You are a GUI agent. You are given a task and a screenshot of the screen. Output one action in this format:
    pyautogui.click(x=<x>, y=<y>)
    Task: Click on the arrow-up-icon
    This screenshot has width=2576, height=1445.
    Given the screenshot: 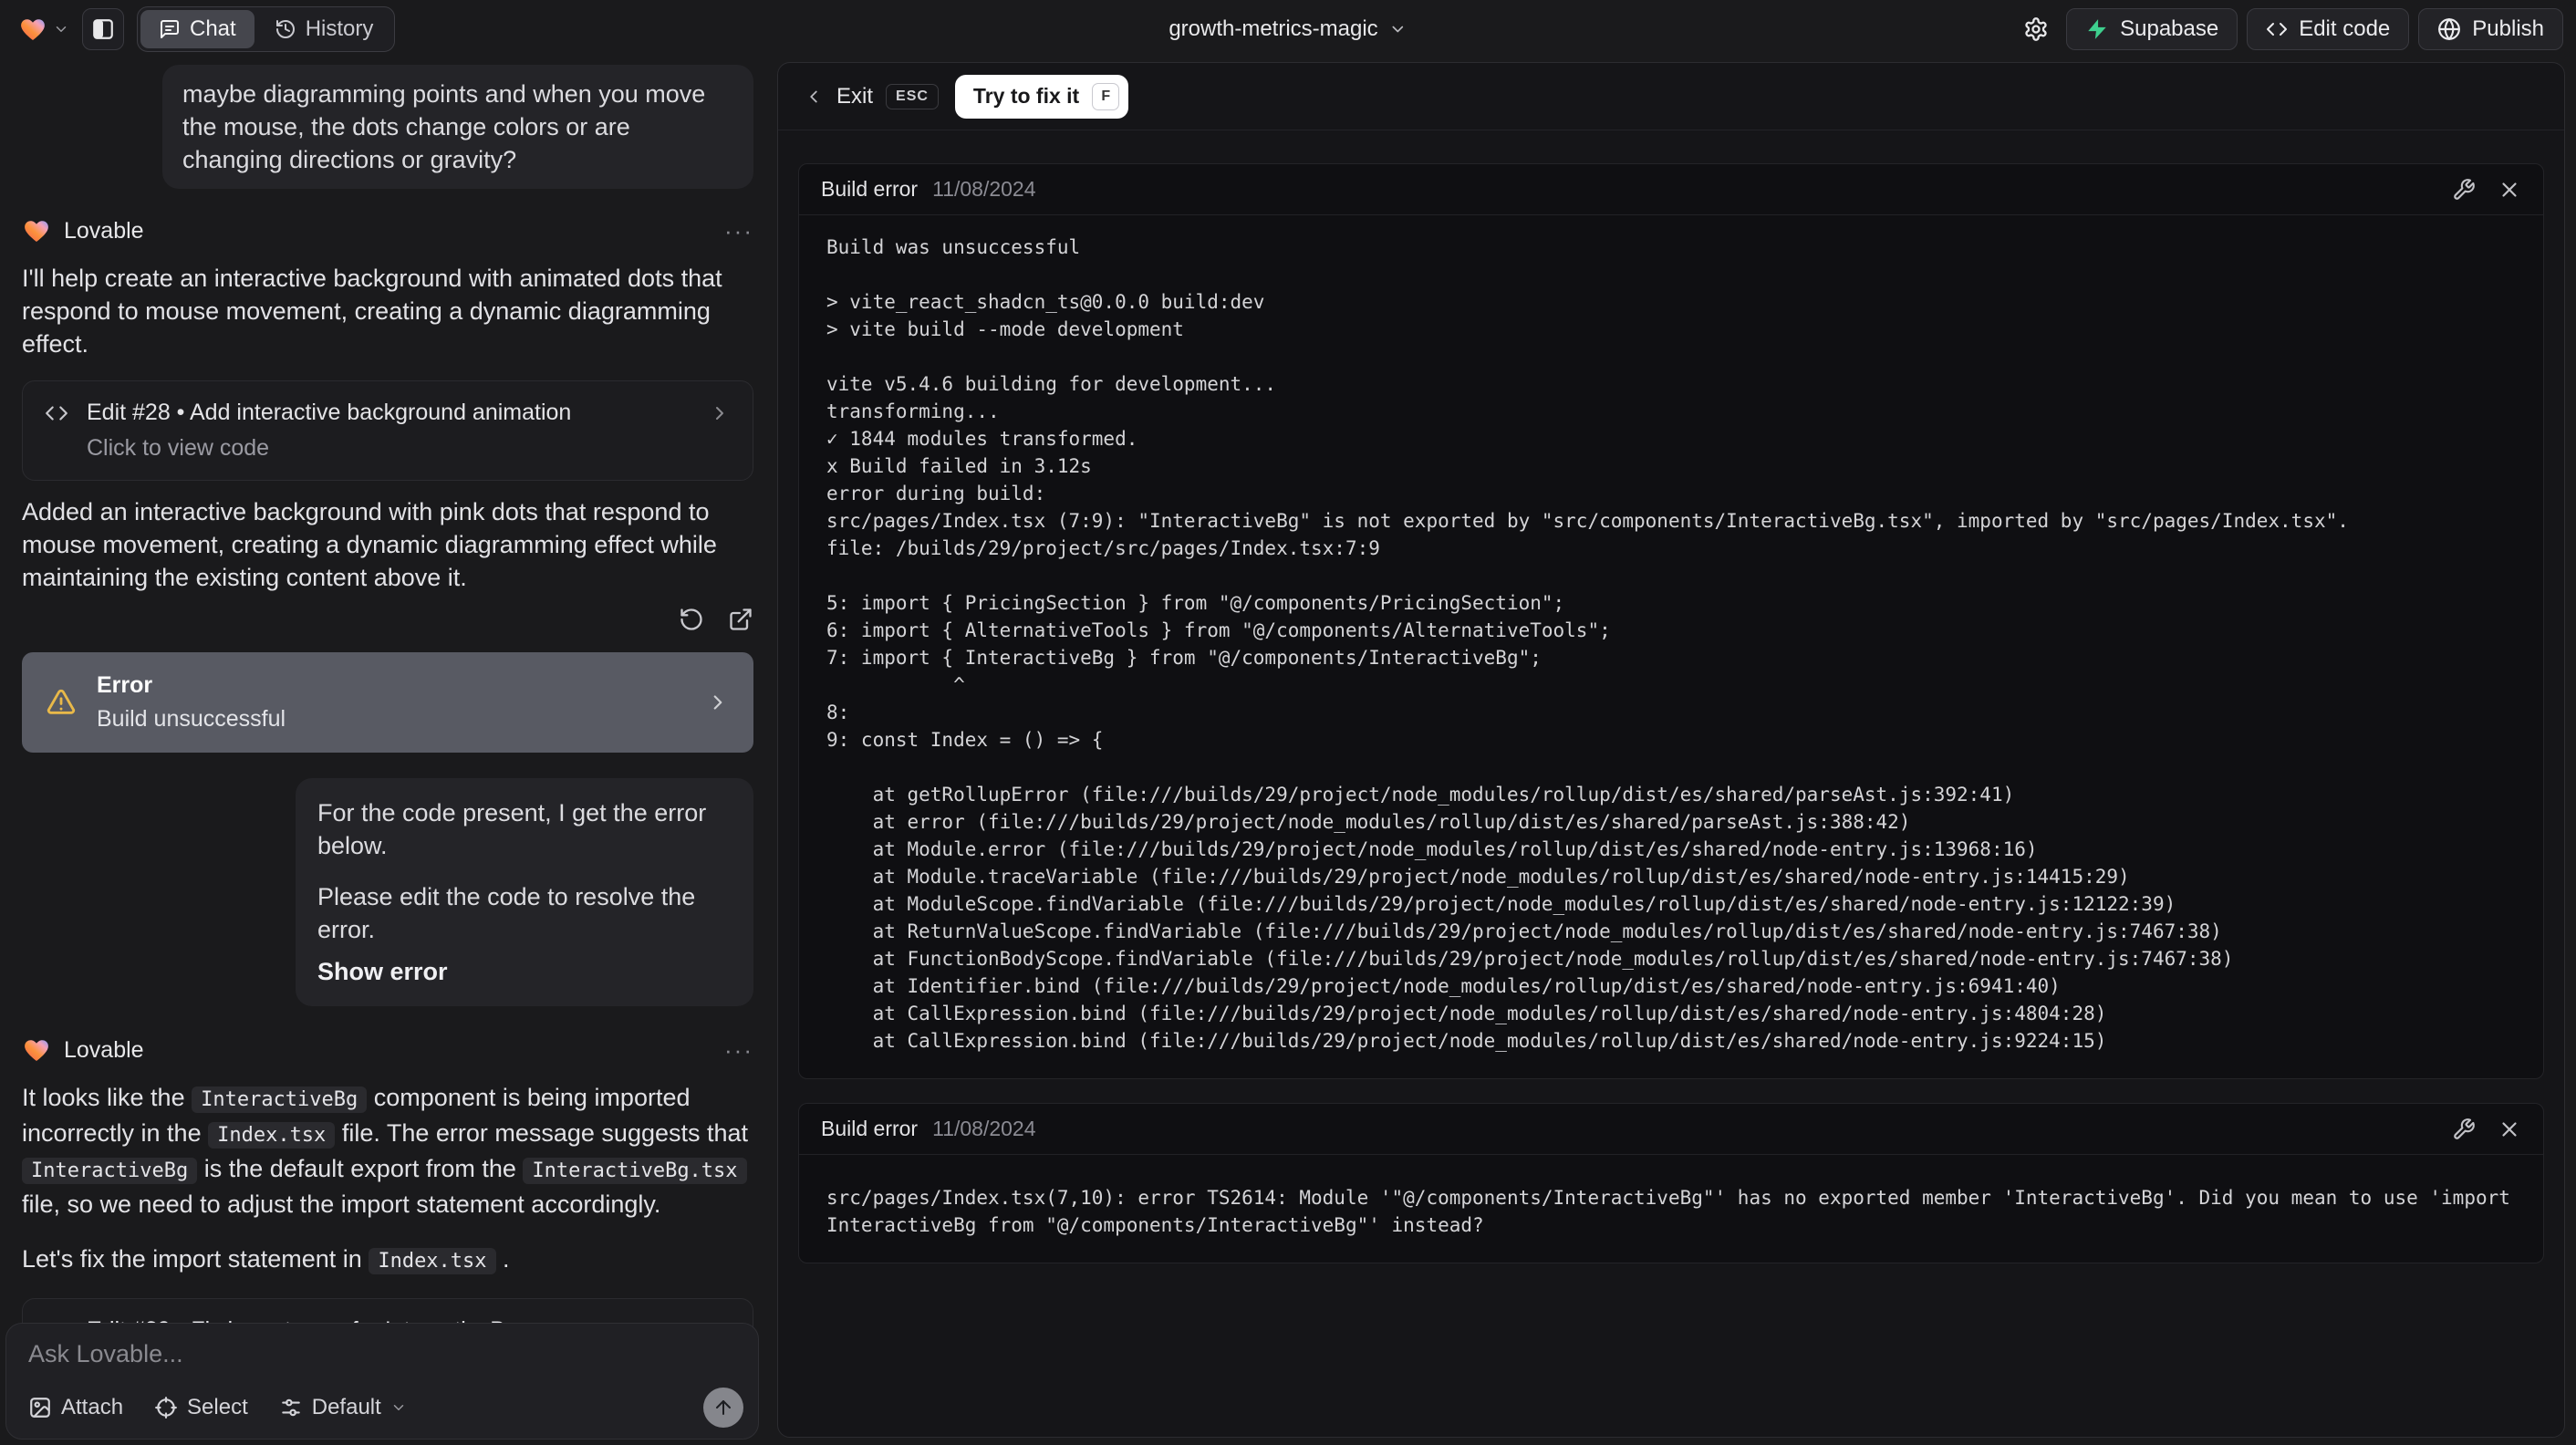 What is the action you would take?
    pyautogui.click(x=724, y=1407)
    